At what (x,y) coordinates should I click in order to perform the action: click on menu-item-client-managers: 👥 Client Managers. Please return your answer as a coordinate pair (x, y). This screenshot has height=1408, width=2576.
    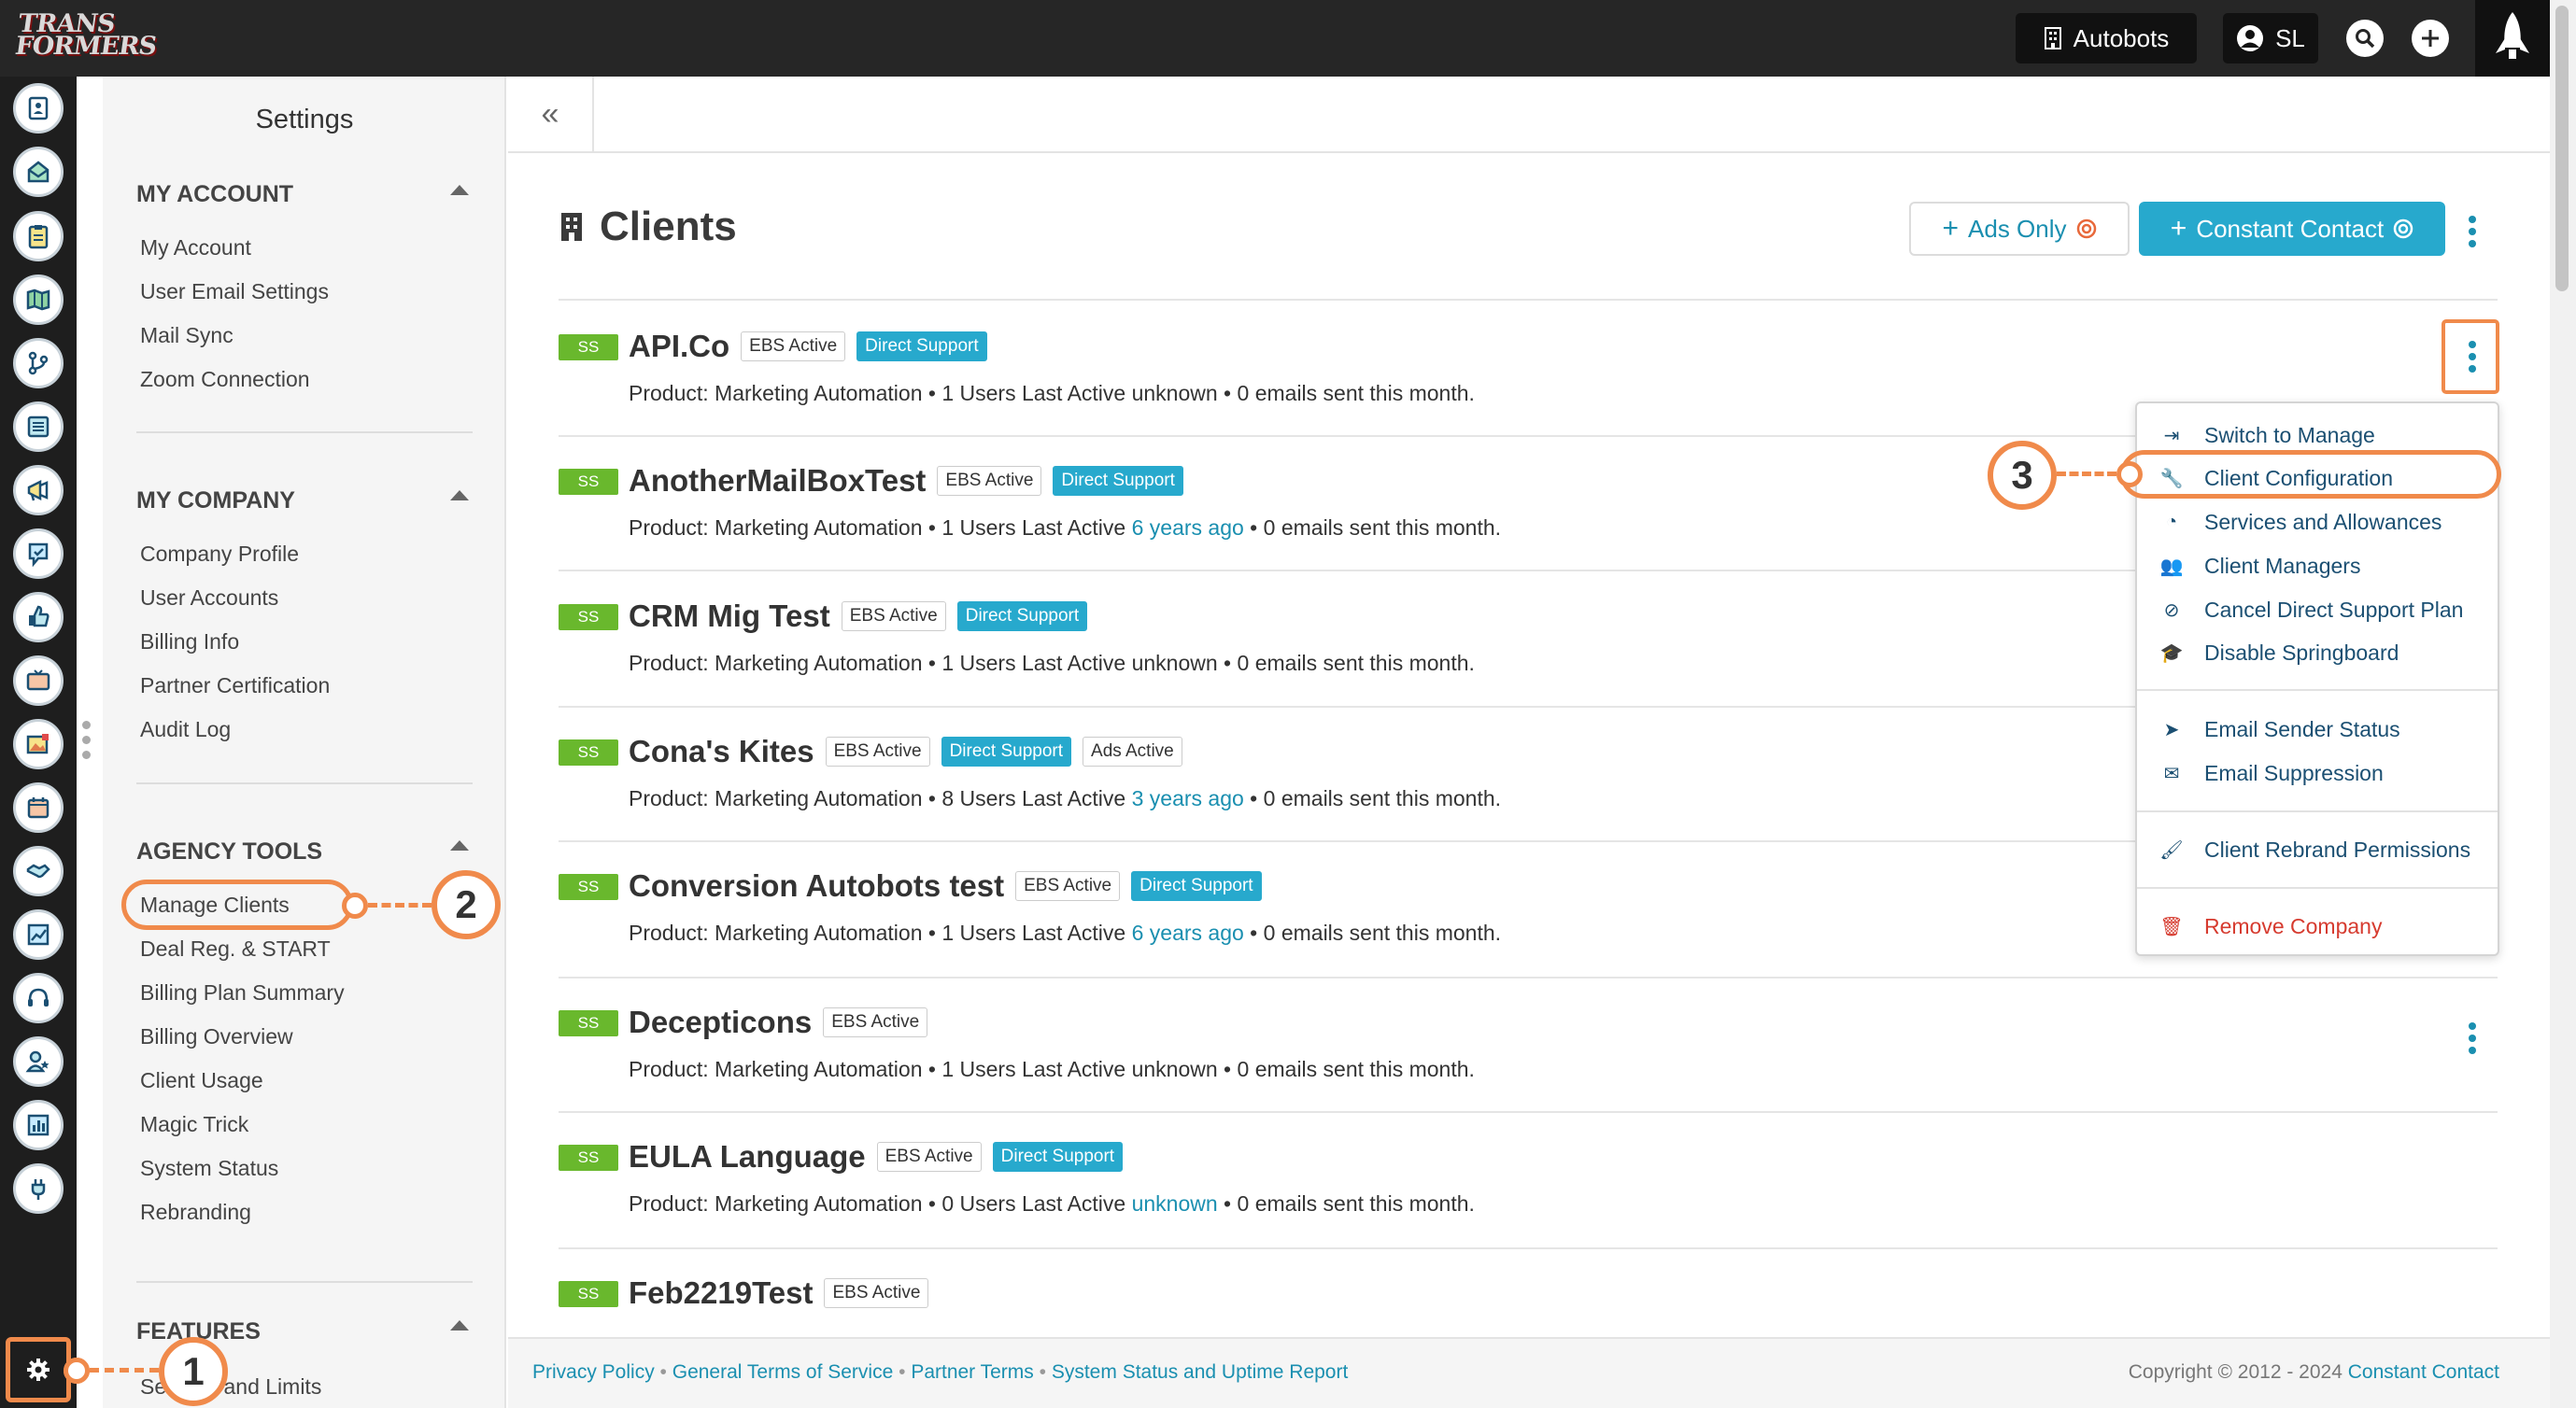
    Looking at the image, I should click on (2317, 565).